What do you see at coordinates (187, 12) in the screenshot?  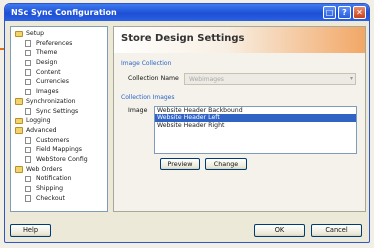 I see `title-bar: NSc Sync Configuration □ ? ✕` at bounding box center [187, 12].